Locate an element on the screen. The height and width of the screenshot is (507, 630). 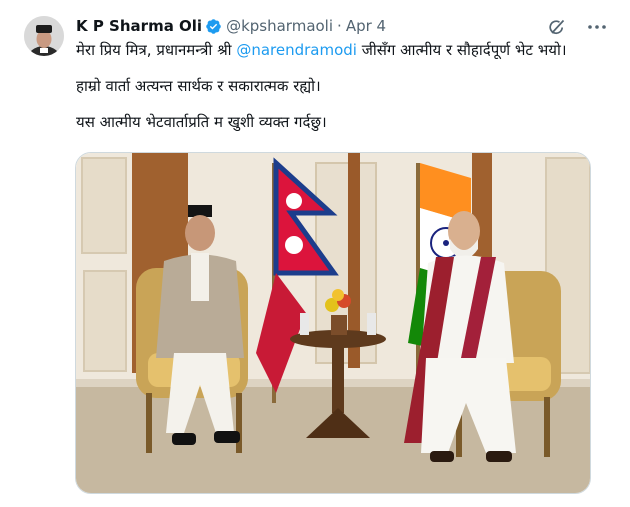
tweet-header: K P Sharma Oli @kpsharmaoli · Apr 4 is located at coordinates (231, 26).